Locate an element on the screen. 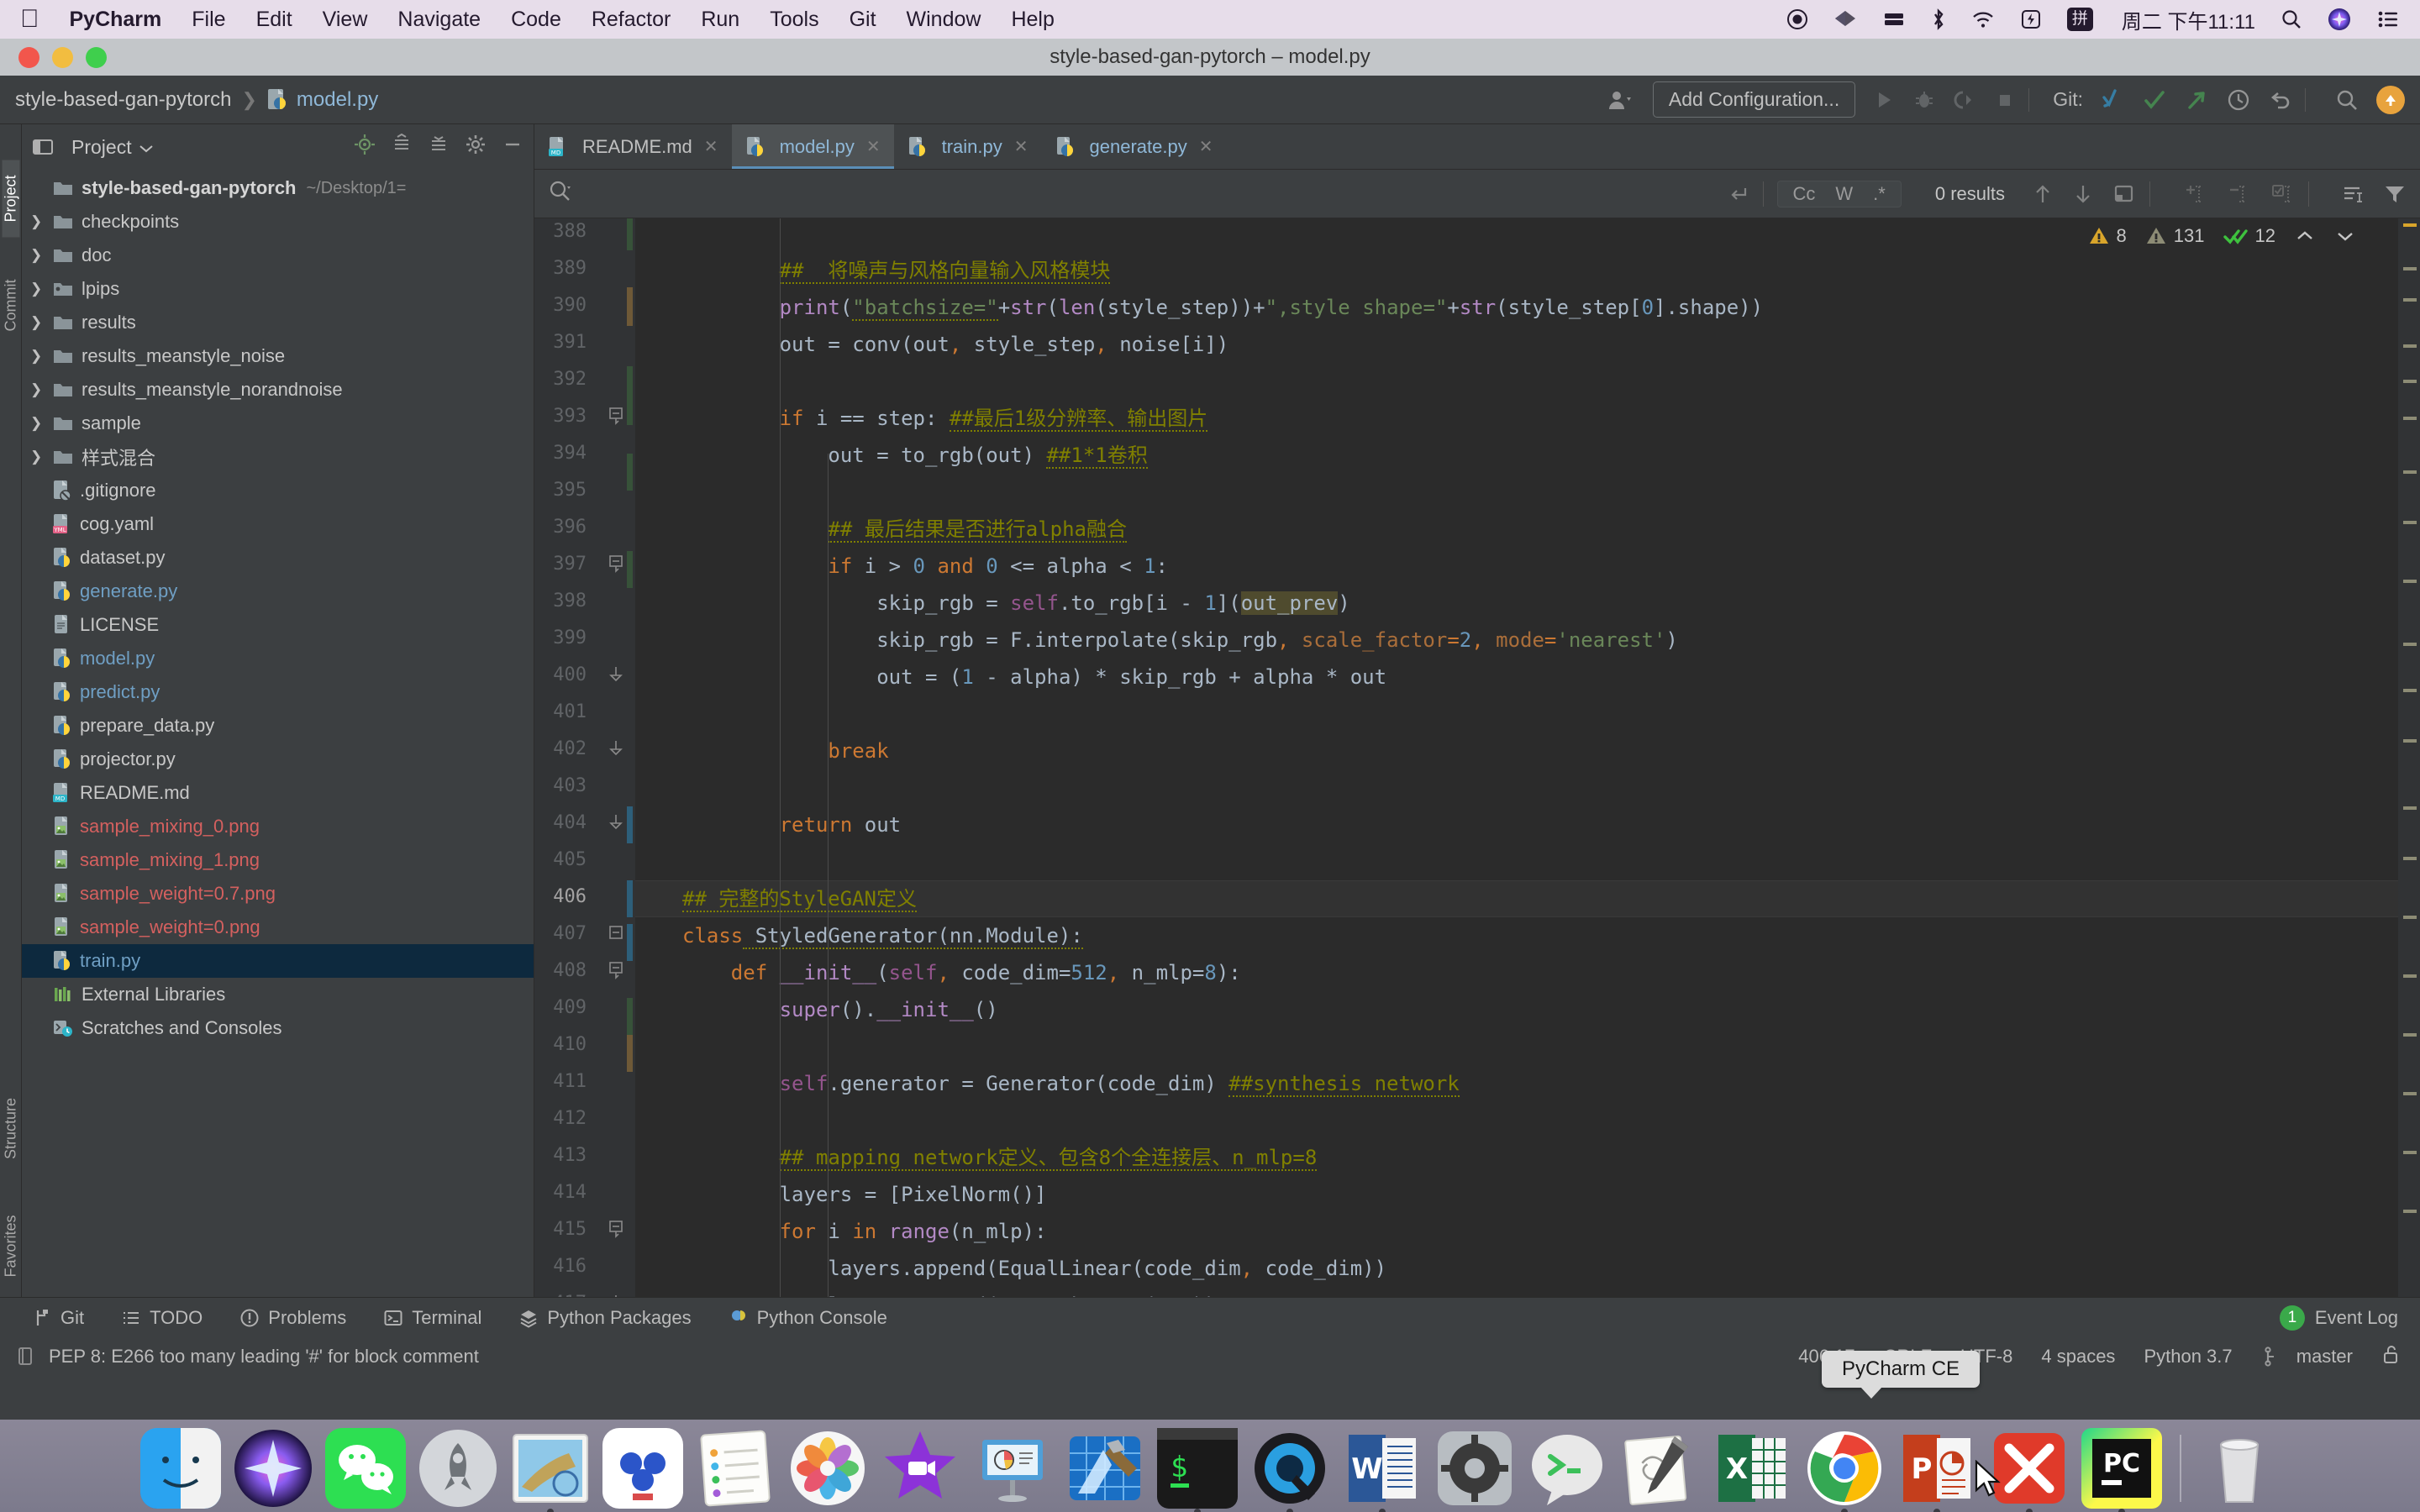 Image resolution: width=2420 pixels, height=1512 pixels. unlocked-icon is located at coordinates (2390, 1356).